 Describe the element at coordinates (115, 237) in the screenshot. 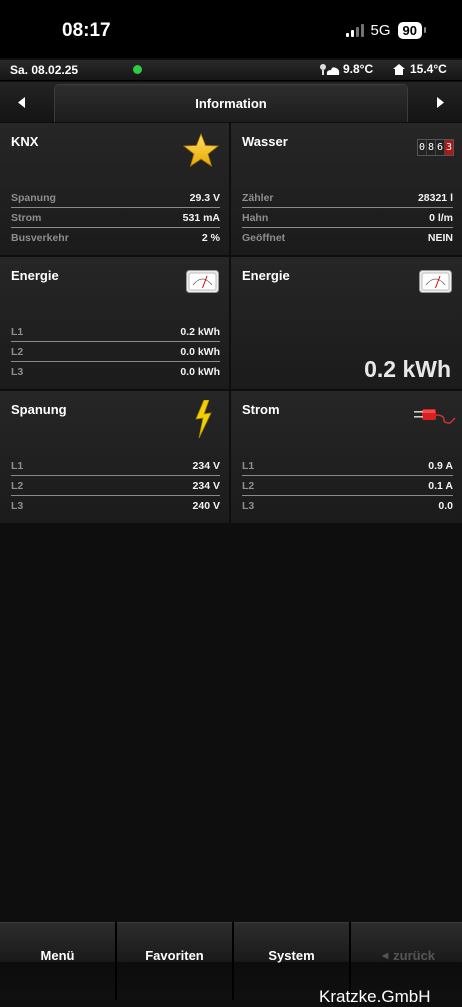

I see `list-item: Busverkehr 2 %` at that location.